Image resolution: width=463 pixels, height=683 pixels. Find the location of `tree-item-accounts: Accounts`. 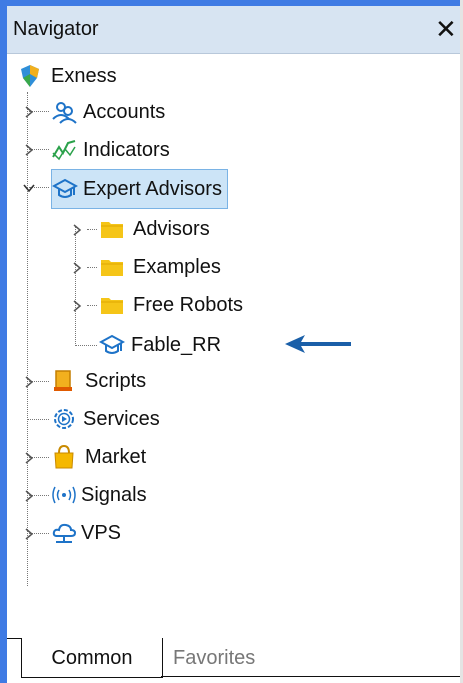

tree-item-accounts: Accounts is located at coordinates (108, 112).